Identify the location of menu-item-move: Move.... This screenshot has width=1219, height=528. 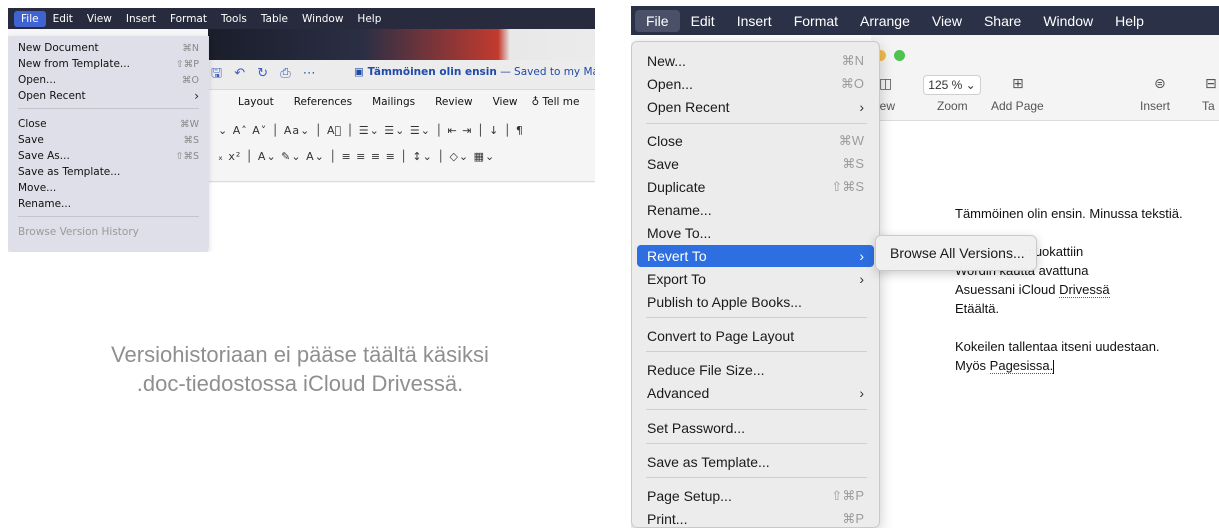
(108, 188).